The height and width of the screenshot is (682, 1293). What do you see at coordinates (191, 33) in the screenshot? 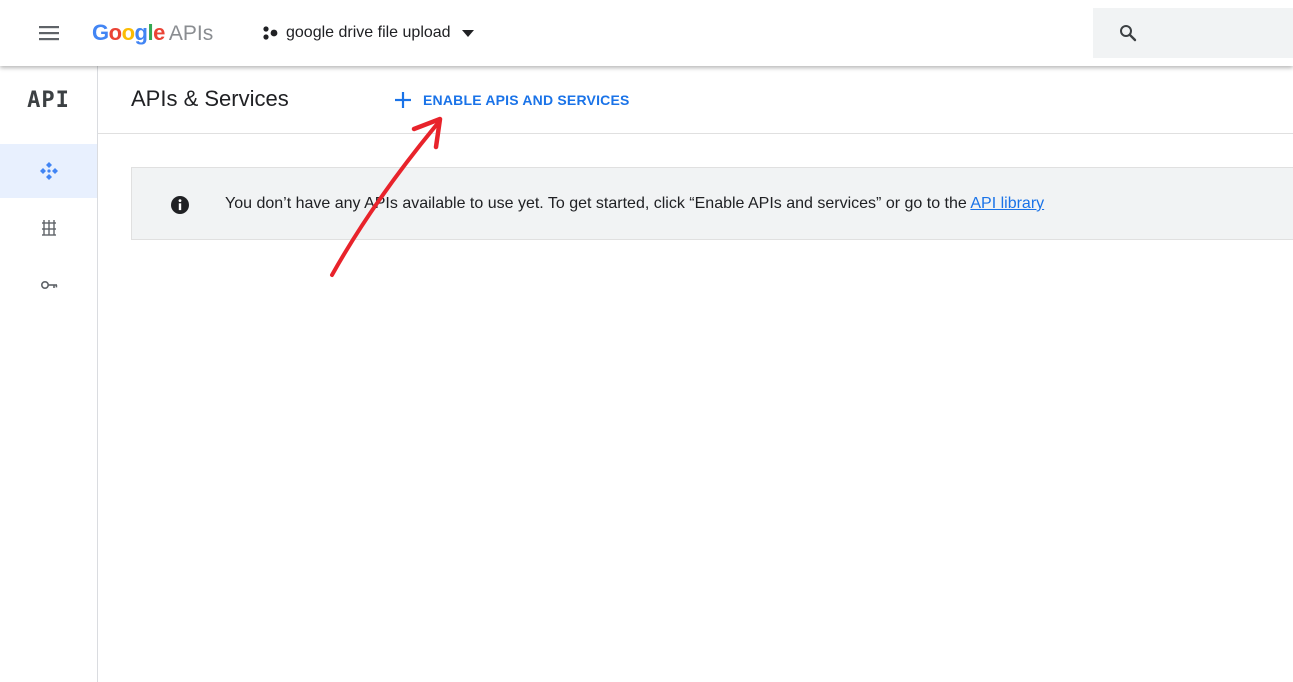
I see `logo-suffix: APIs` at bounding box center [191, 33].